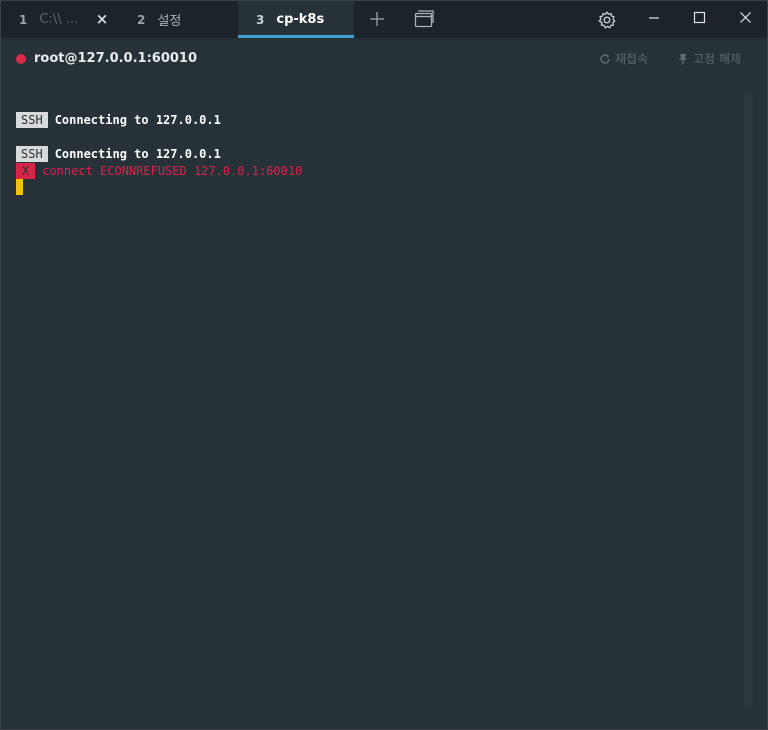  I want to click on plus-icon, so click(377, 19).